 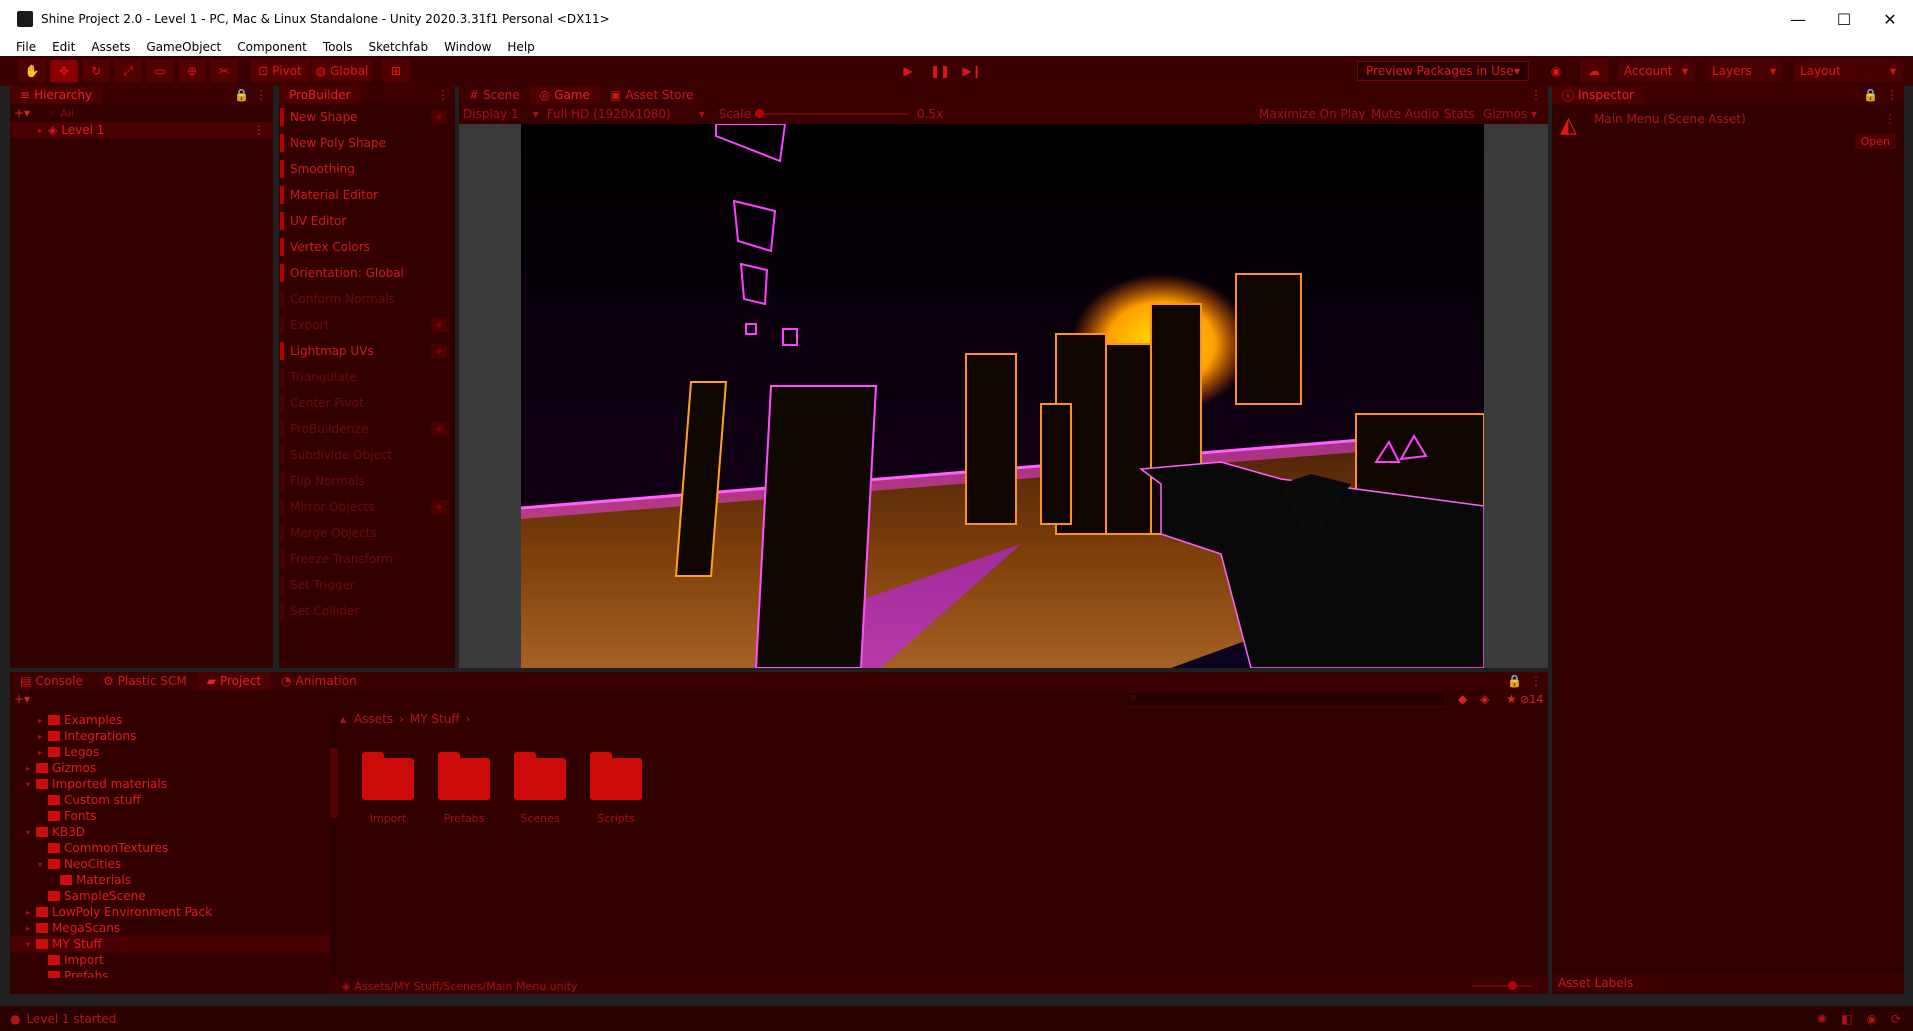 I want to click on step-button-icon: ▶❙, so click(x=972, y=71).